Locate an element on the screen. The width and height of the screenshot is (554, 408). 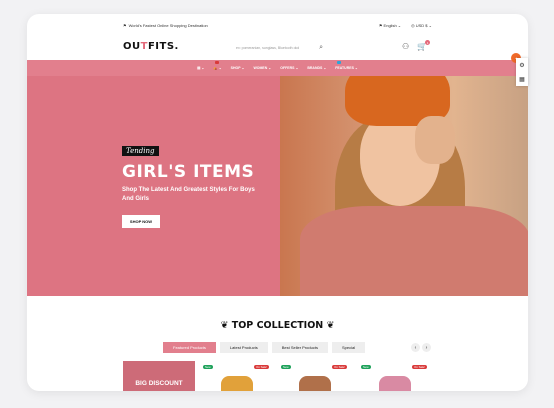
nav-category-icon: ⛺ ⌄ is located at coordinates (217, 65).